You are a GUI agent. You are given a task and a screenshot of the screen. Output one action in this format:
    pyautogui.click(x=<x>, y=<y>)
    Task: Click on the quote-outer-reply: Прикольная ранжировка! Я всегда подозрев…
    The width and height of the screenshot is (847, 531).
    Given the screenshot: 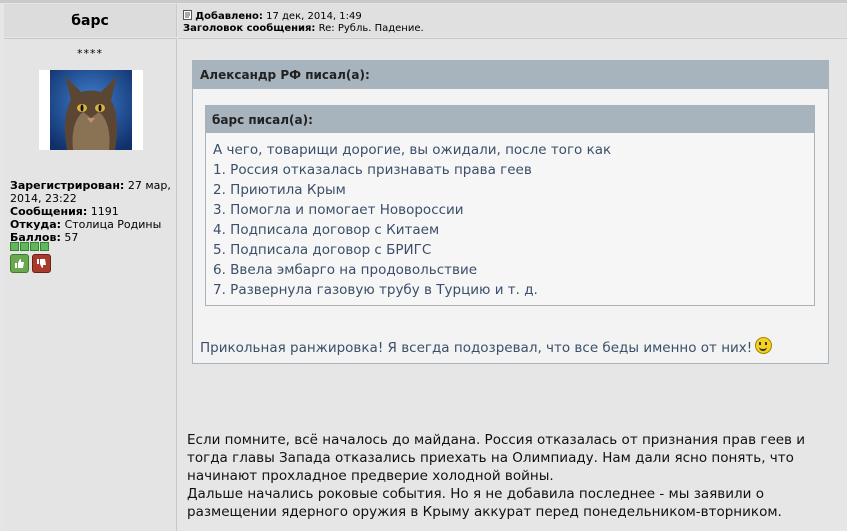 What is the action you would take?
    pyautogui.click(x=486, y=346)
    